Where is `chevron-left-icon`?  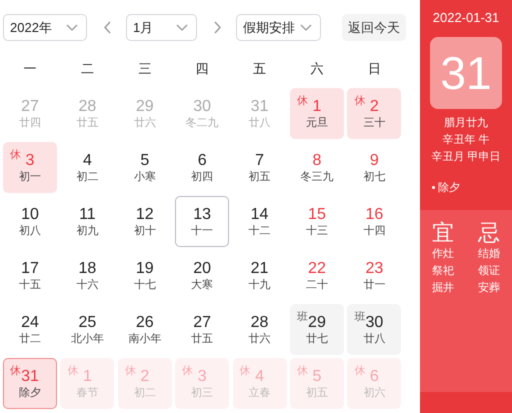
chevron-left-icon is located at coordinates (107, 27).